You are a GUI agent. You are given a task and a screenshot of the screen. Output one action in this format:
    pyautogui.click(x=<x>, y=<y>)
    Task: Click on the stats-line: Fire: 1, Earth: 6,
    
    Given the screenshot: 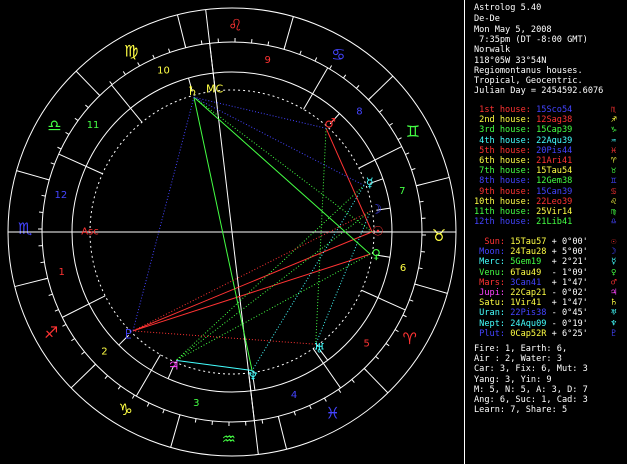 What is the action you would take?
    pyautogui.click(x=521, y=349)
    